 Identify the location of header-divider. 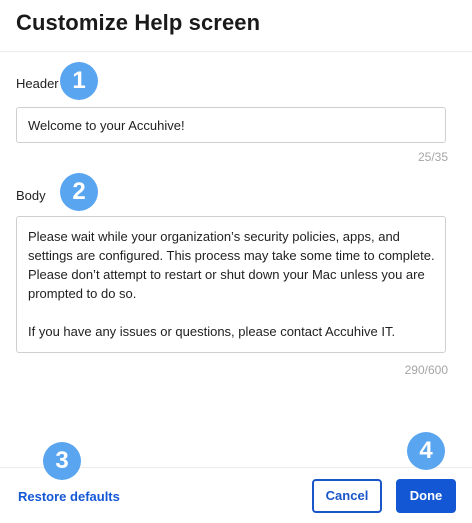
(236, 51).